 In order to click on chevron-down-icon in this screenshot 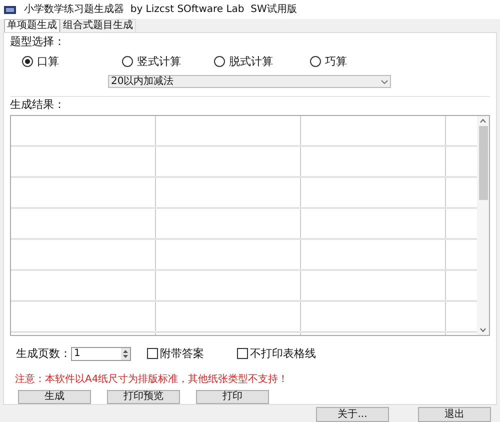, I will do `click(384, 82)`.